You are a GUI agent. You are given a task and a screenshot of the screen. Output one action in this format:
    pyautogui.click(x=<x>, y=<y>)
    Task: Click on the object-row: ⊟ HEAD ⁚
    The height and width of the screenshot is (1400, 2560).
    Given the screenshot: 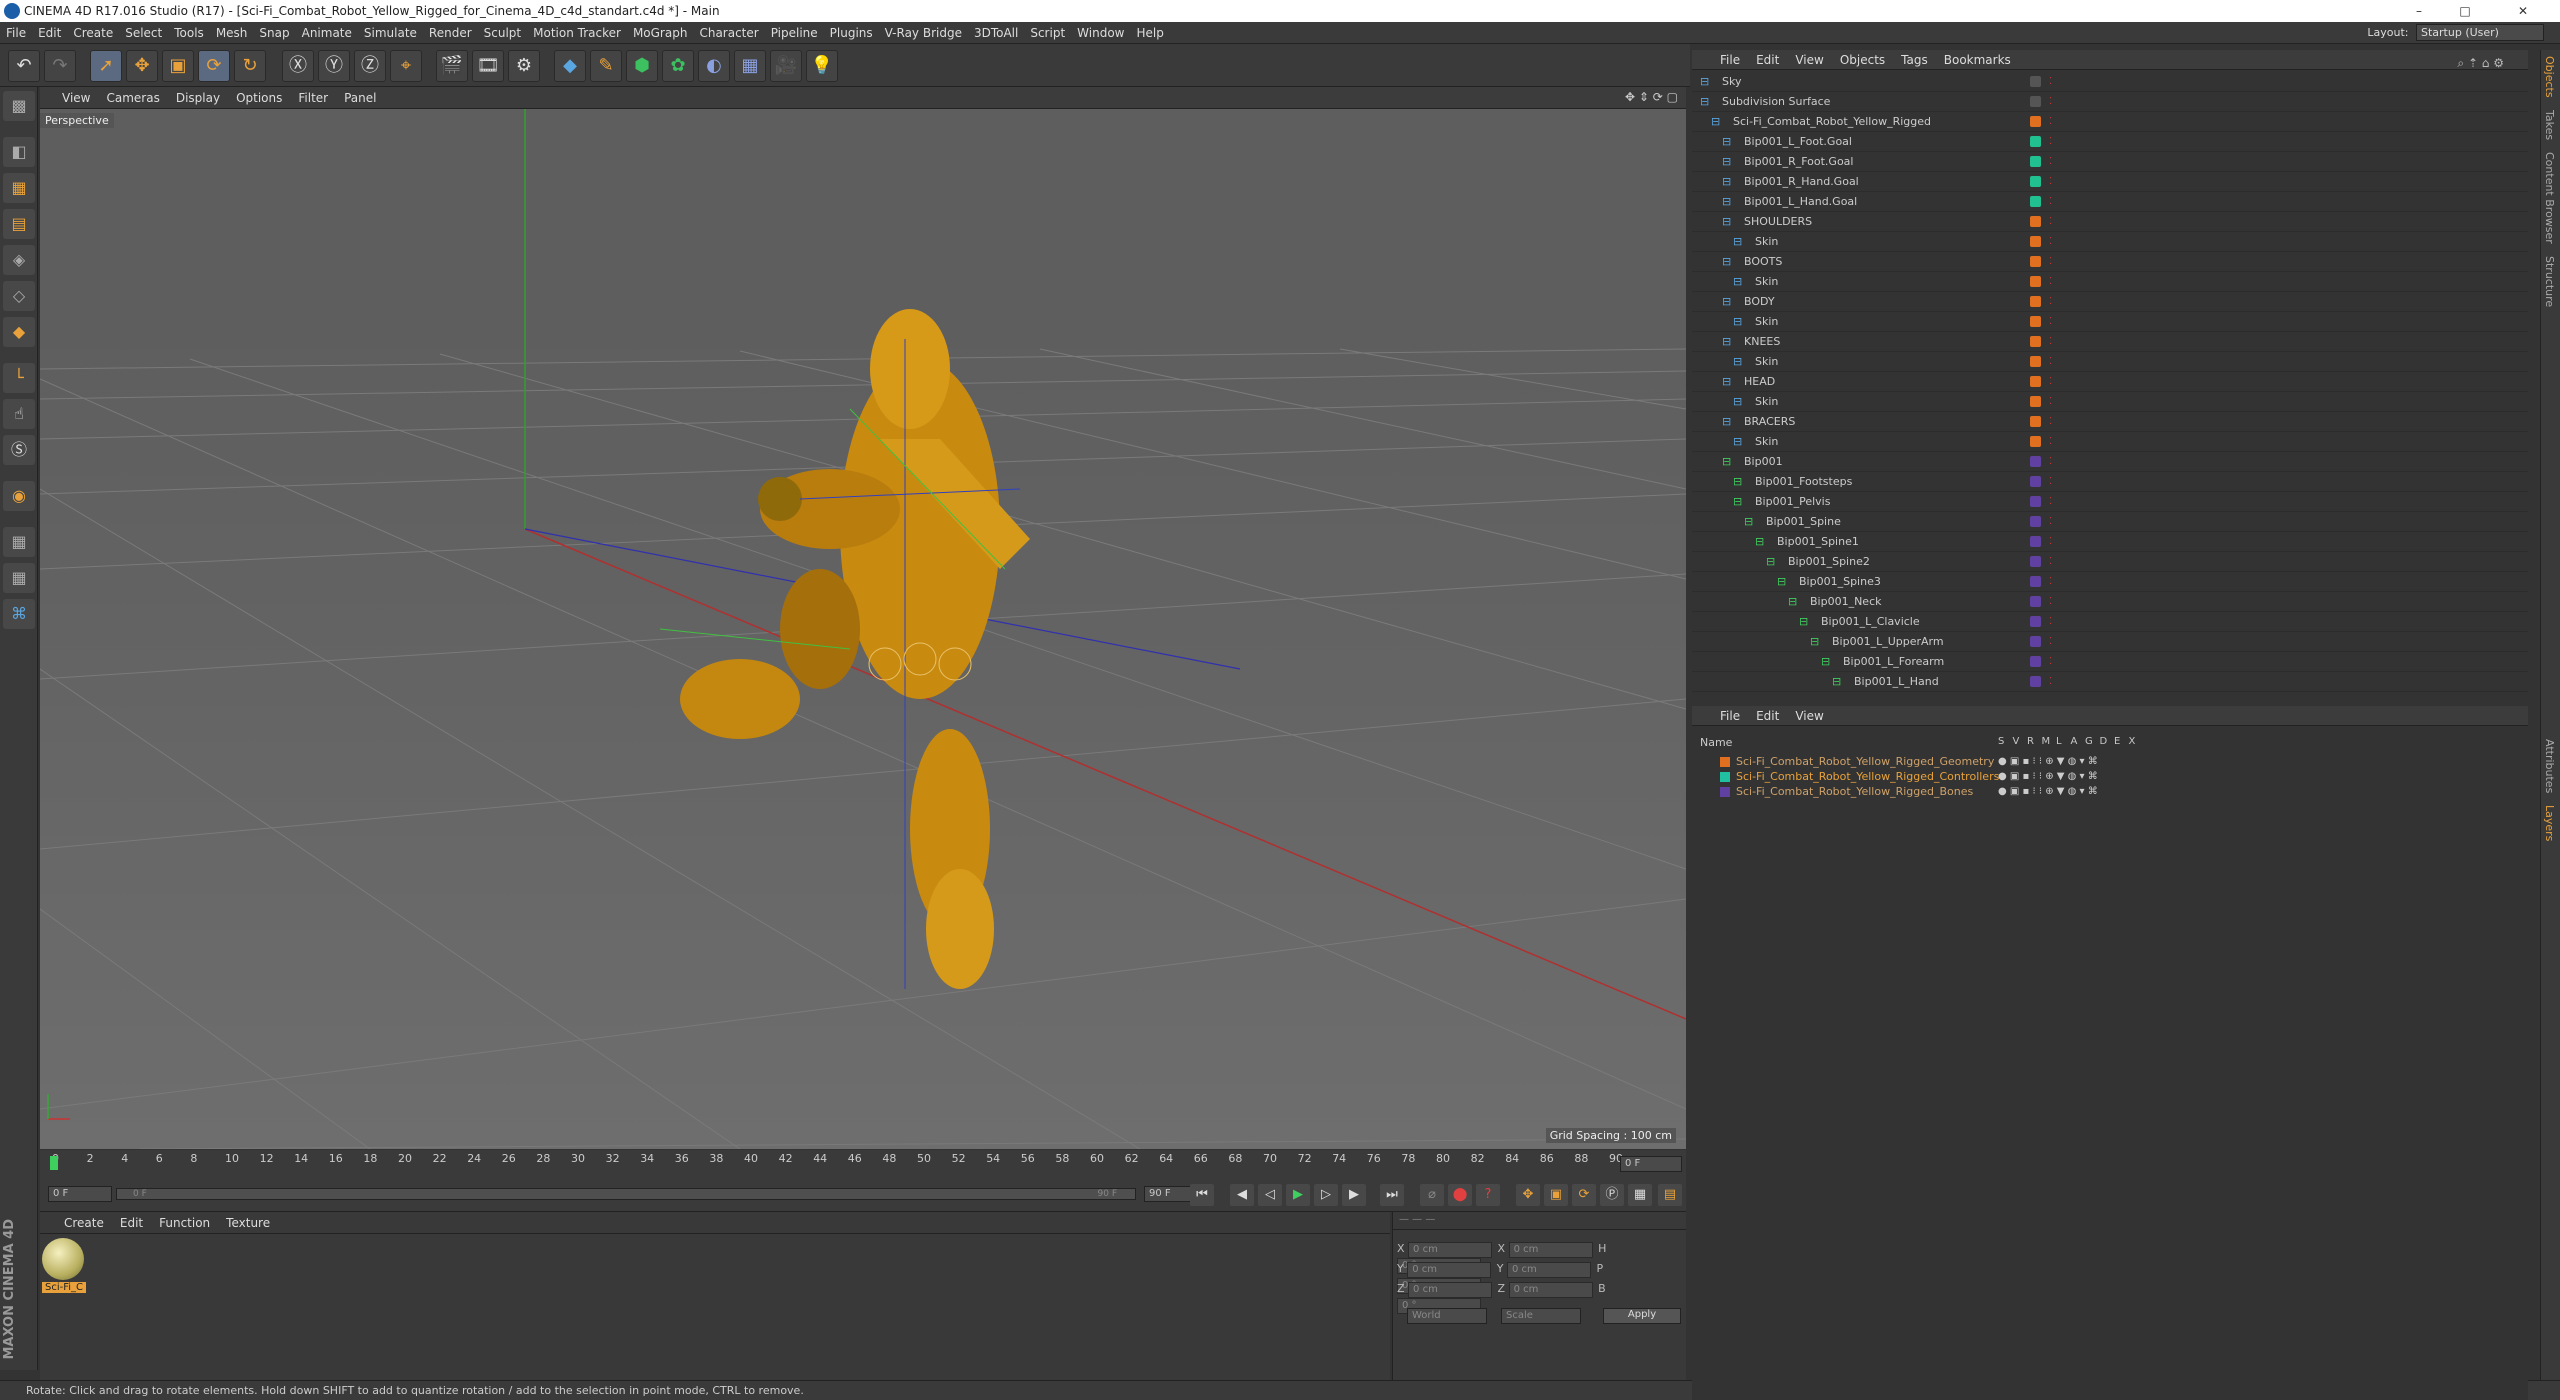 What is the action you would take?
    pyautogui.click(x=2110, y=382)
    